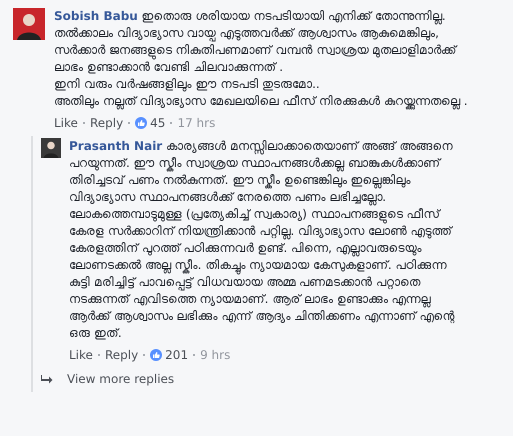  I want to click on like-count: 45, so click(158, 123).